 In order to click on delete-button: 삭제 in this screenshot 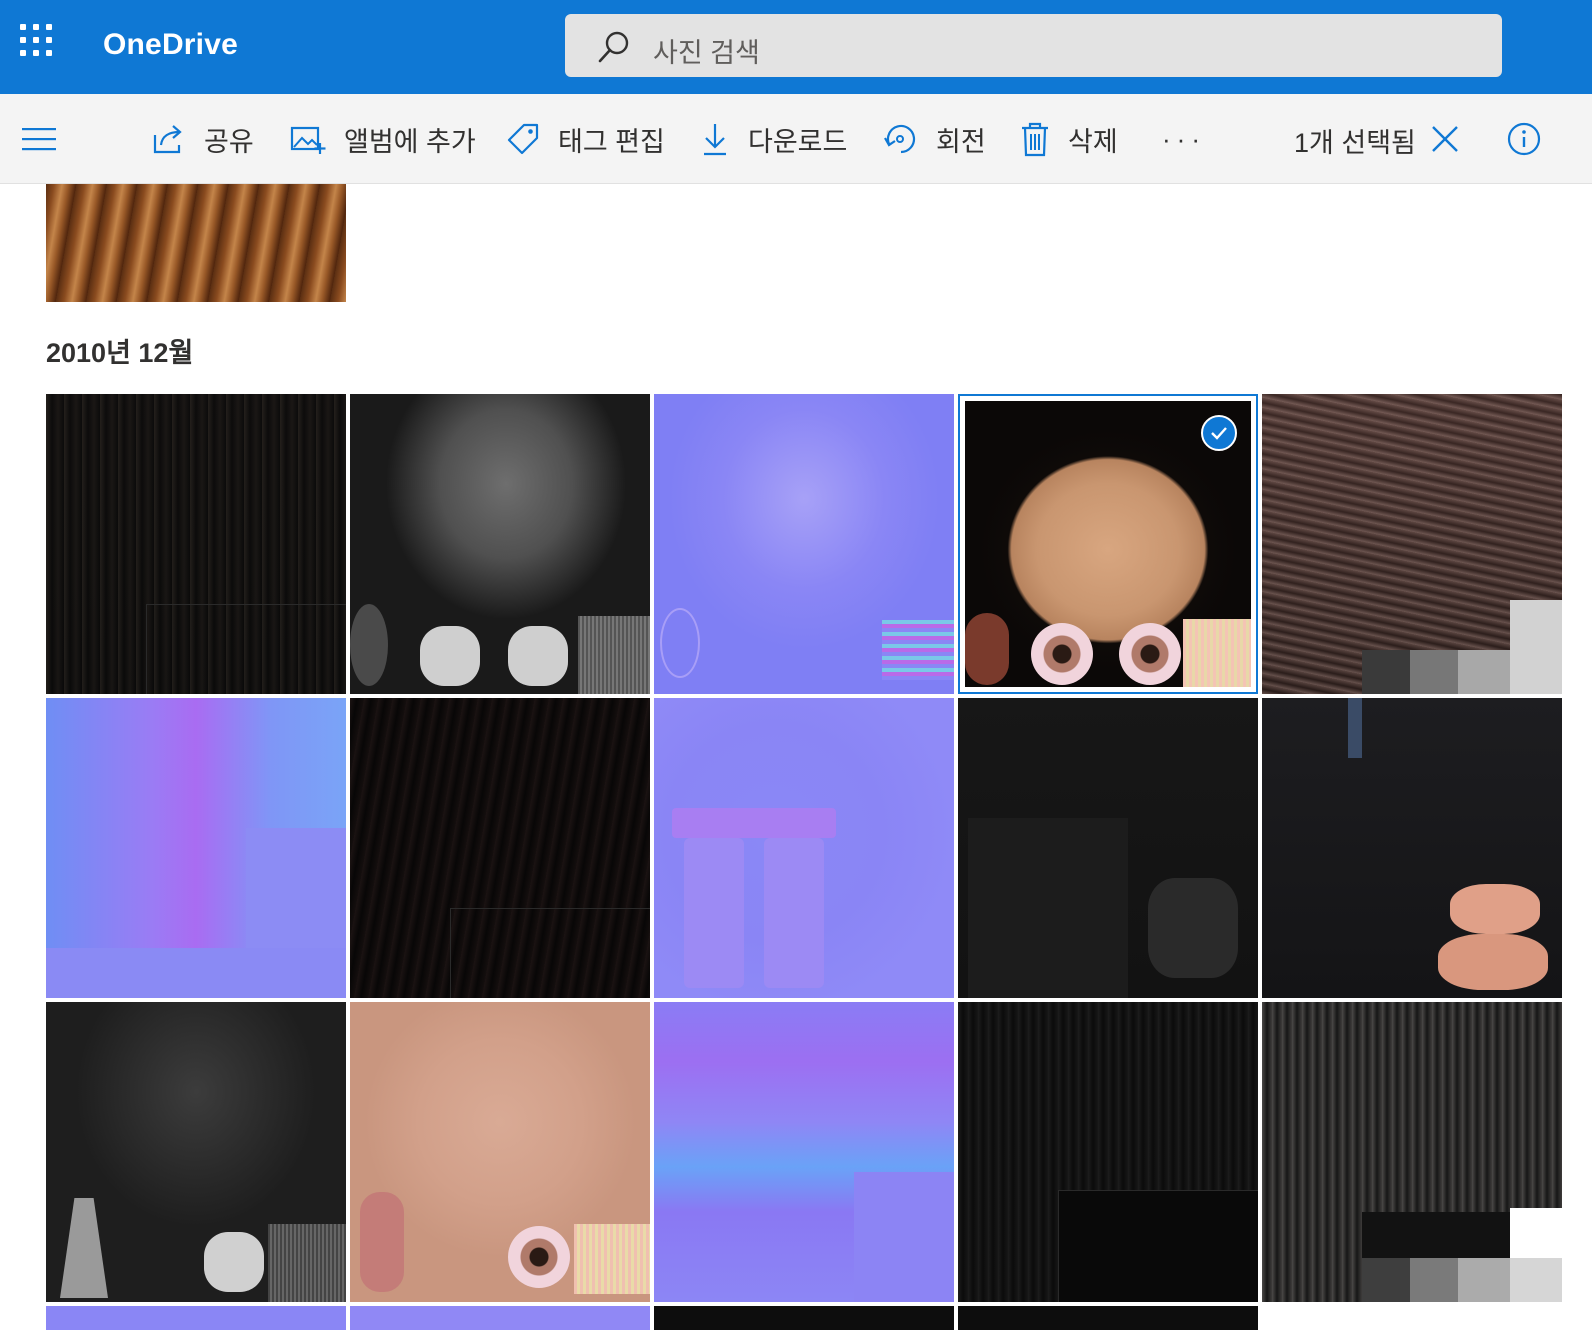, I will do `click(1069, 139)`.